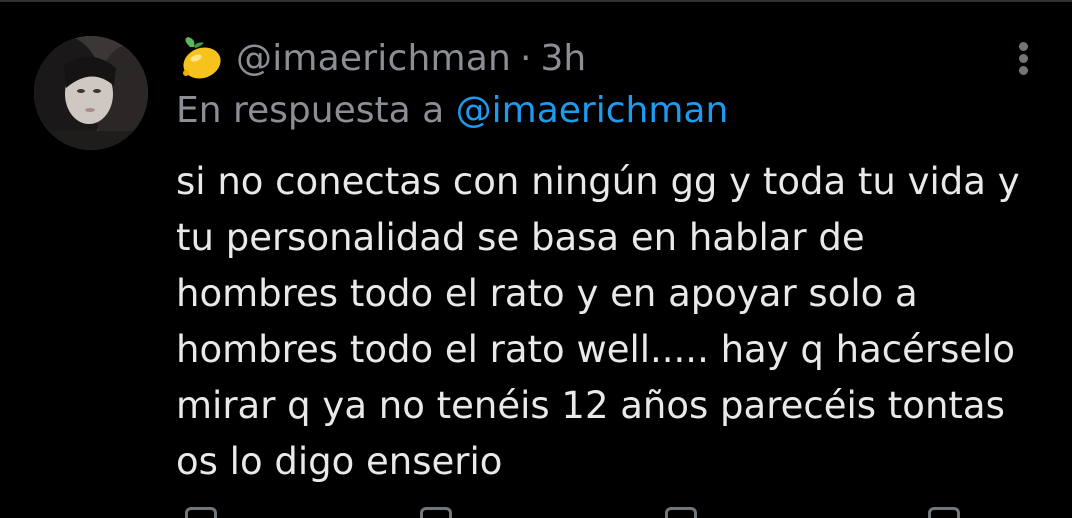  What do you see at coordinates (681, 512) in the screenshot?
I see `like-icon` at bounding box center [681, 512].